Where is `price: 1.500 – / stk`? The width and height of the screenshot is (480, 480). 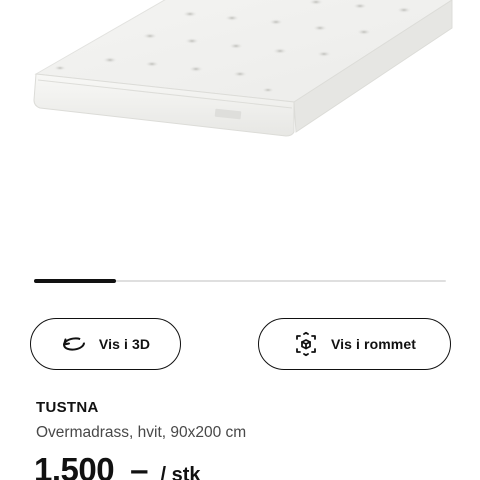 price: 1.500 – / stk is located at coordinates (117, 465).